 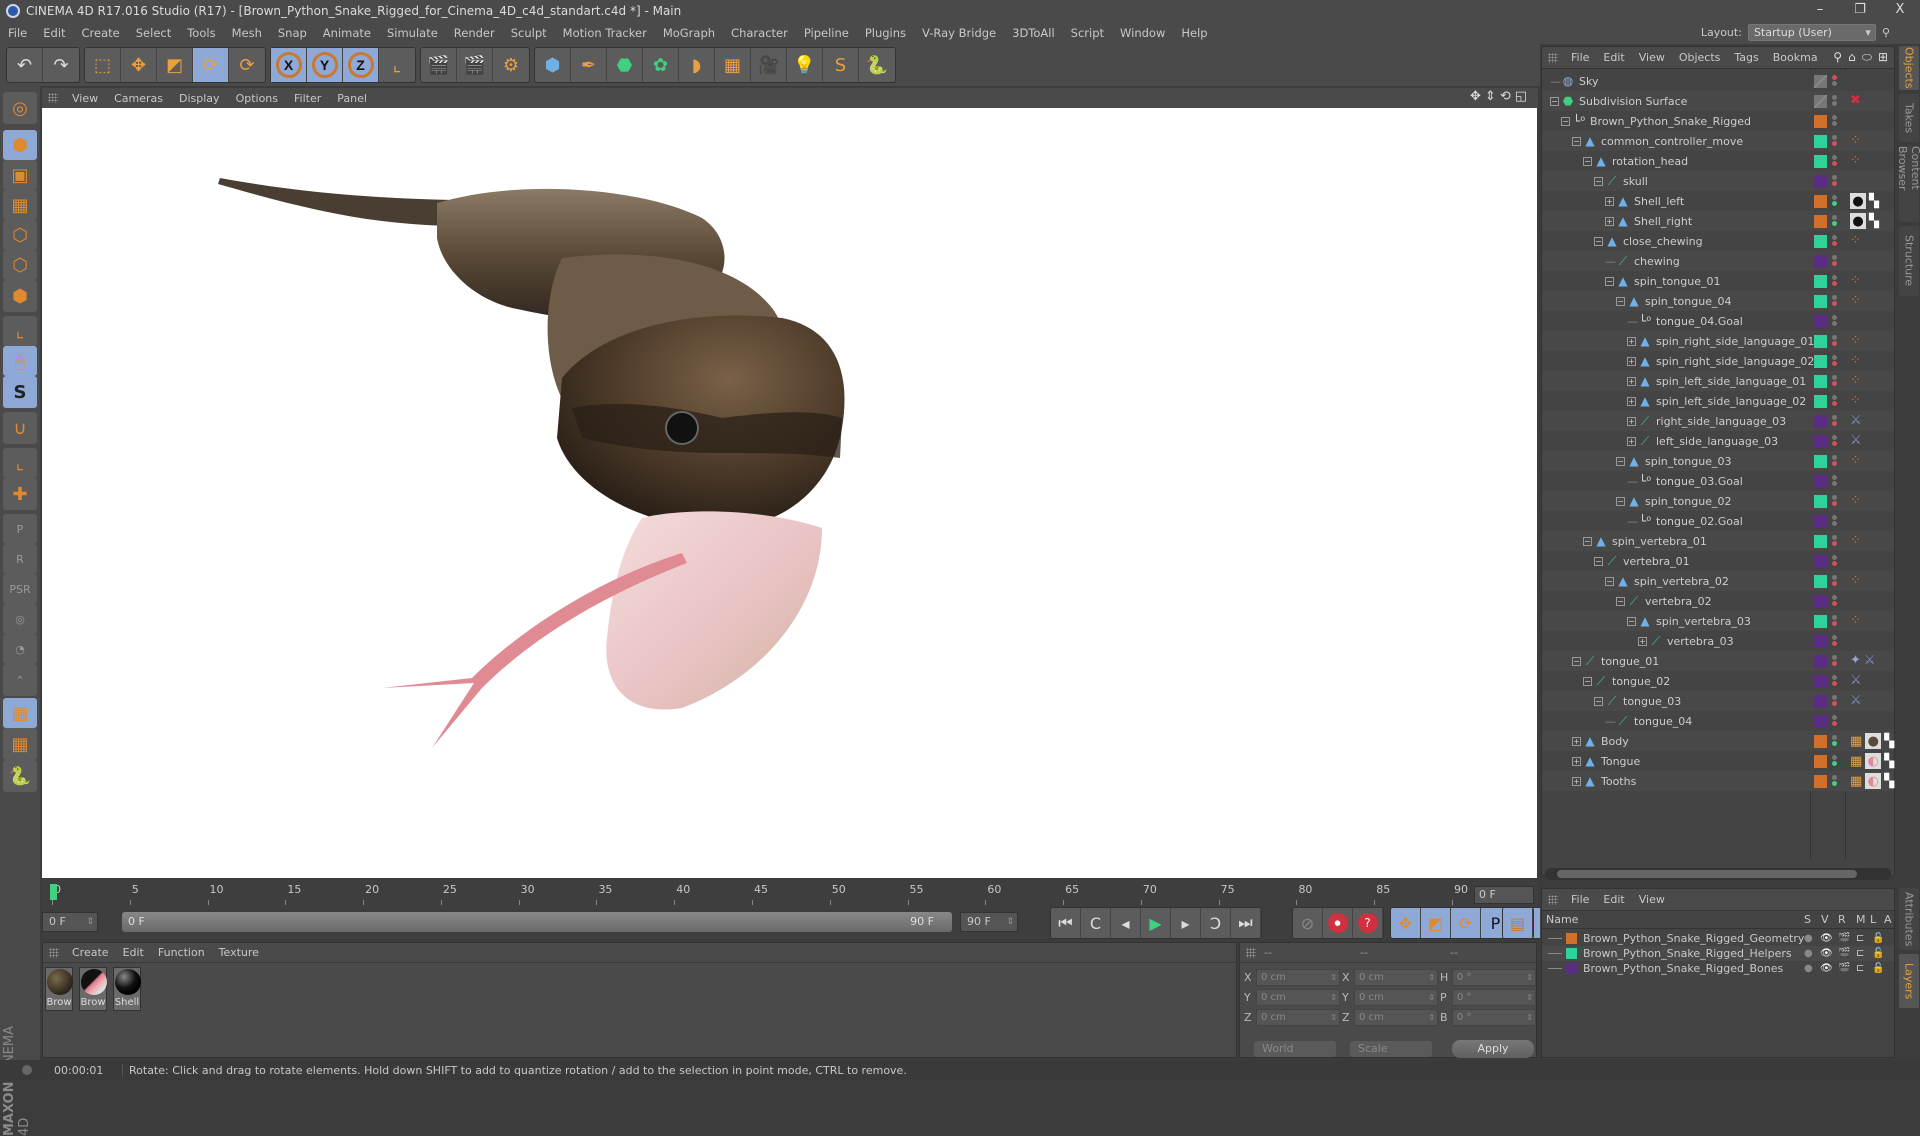 I want to click on object-name: spin_vertebra_01, so click(x=1659, y=541).